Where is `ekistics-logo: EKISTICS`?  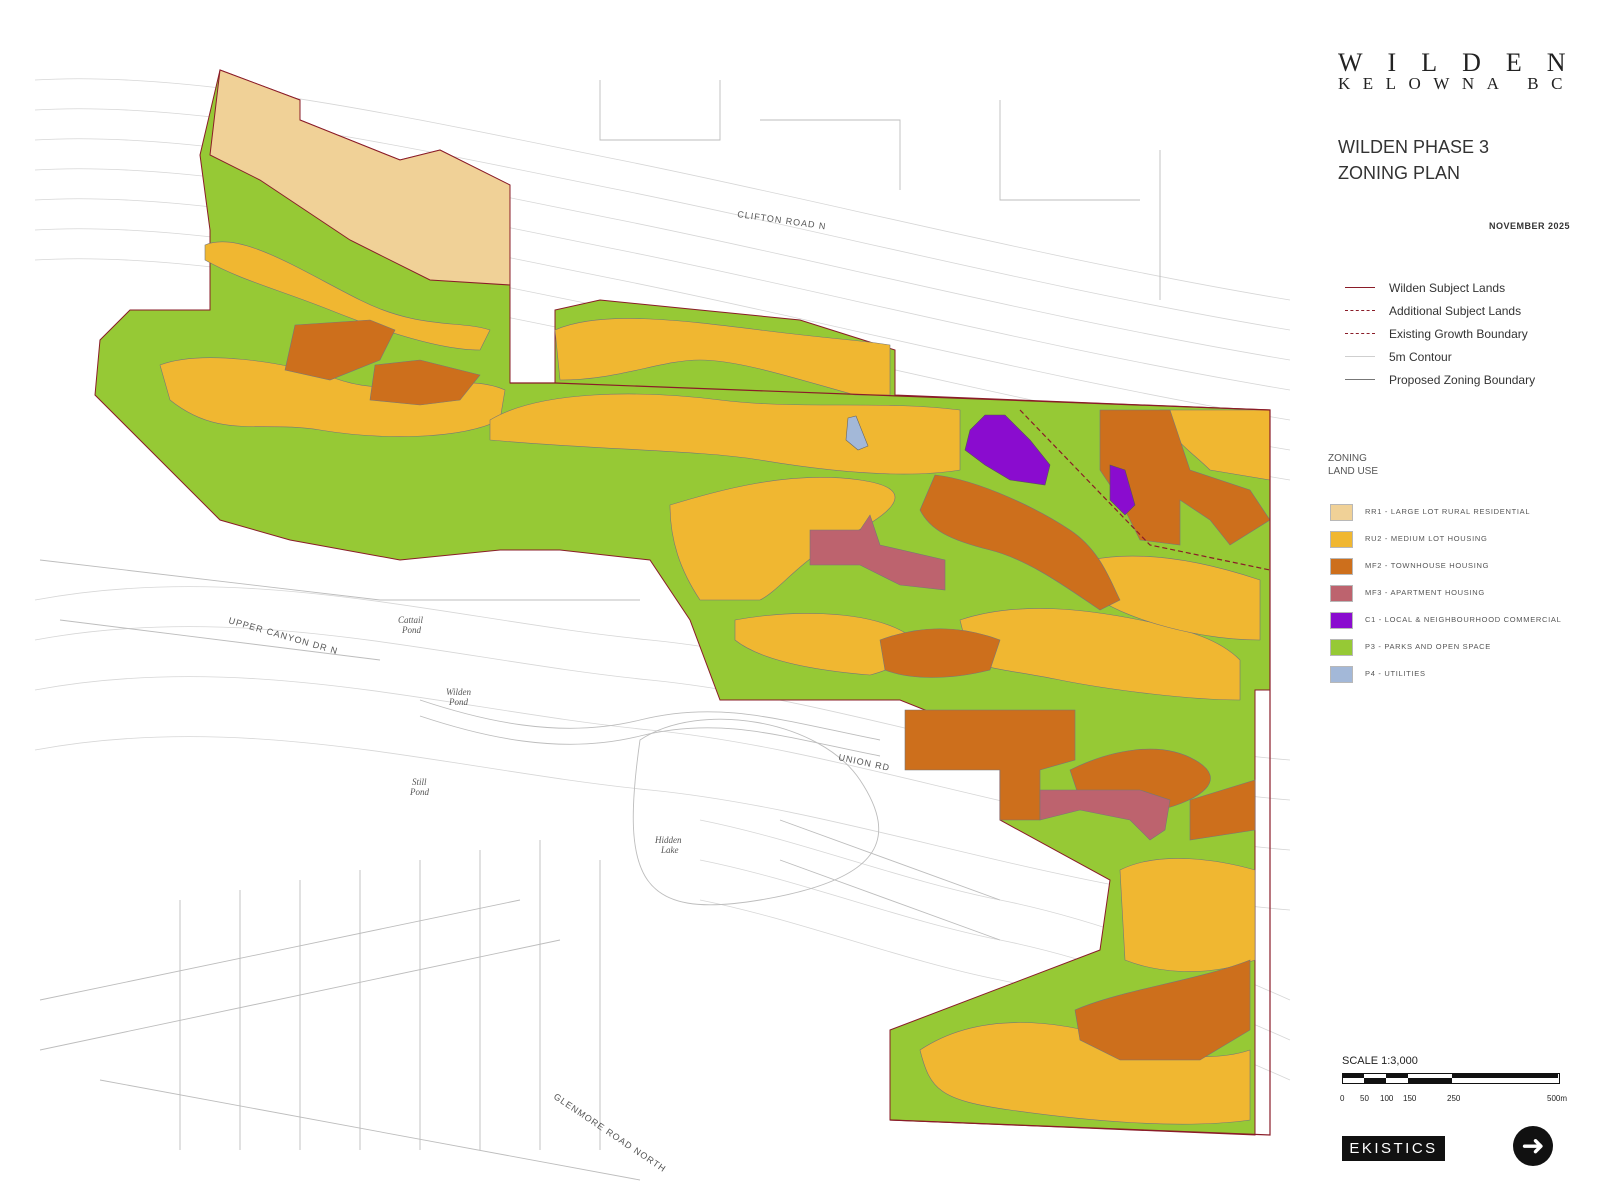
ekistics-logo: EKISTICS is located at coordinates (1393, 1148).